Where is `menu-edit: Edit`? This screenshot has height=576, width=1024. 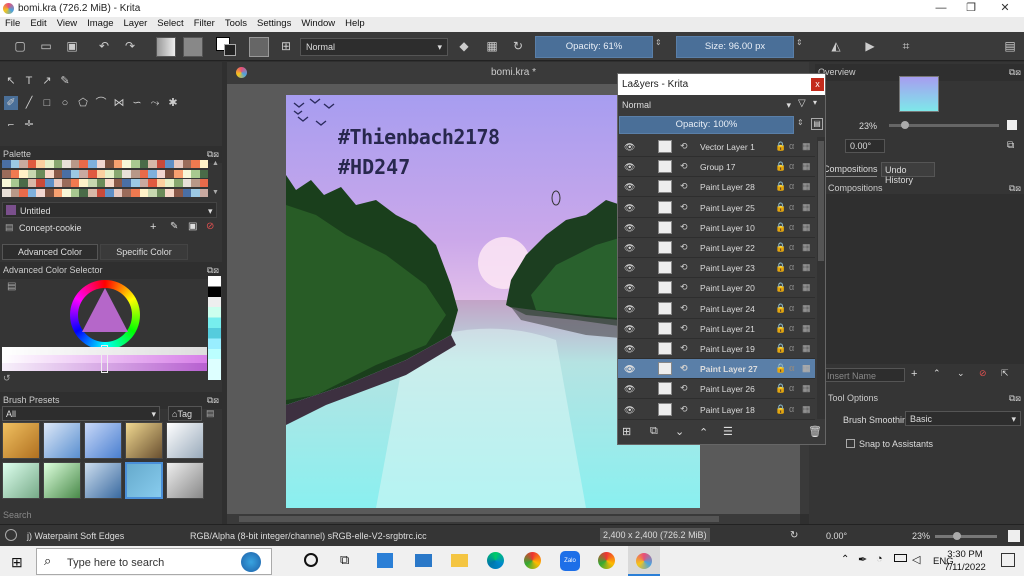 menu-edit: Edit is located at coordinates (38, 23).